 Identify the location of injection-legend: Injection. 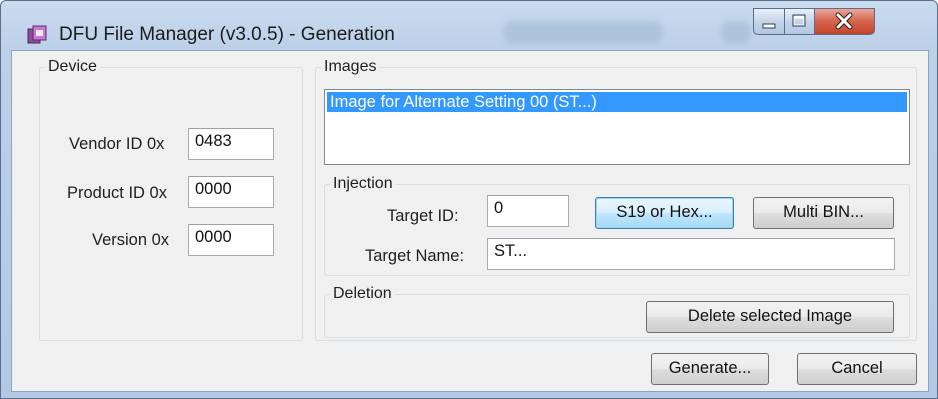
(363, 183).